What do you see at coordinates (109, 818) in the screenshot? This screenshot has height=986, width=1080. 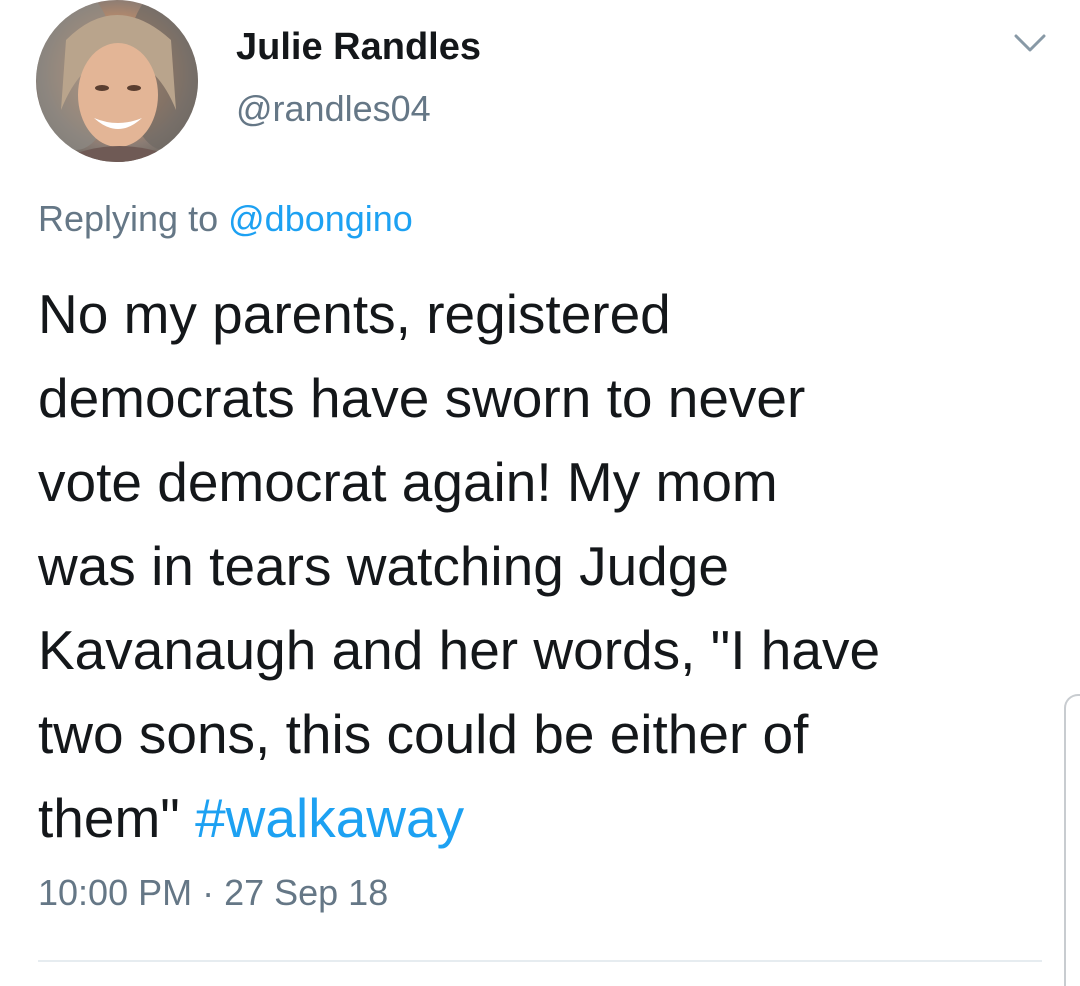 I see `tweet-text-line: them"` at bounding box center [109, 818].